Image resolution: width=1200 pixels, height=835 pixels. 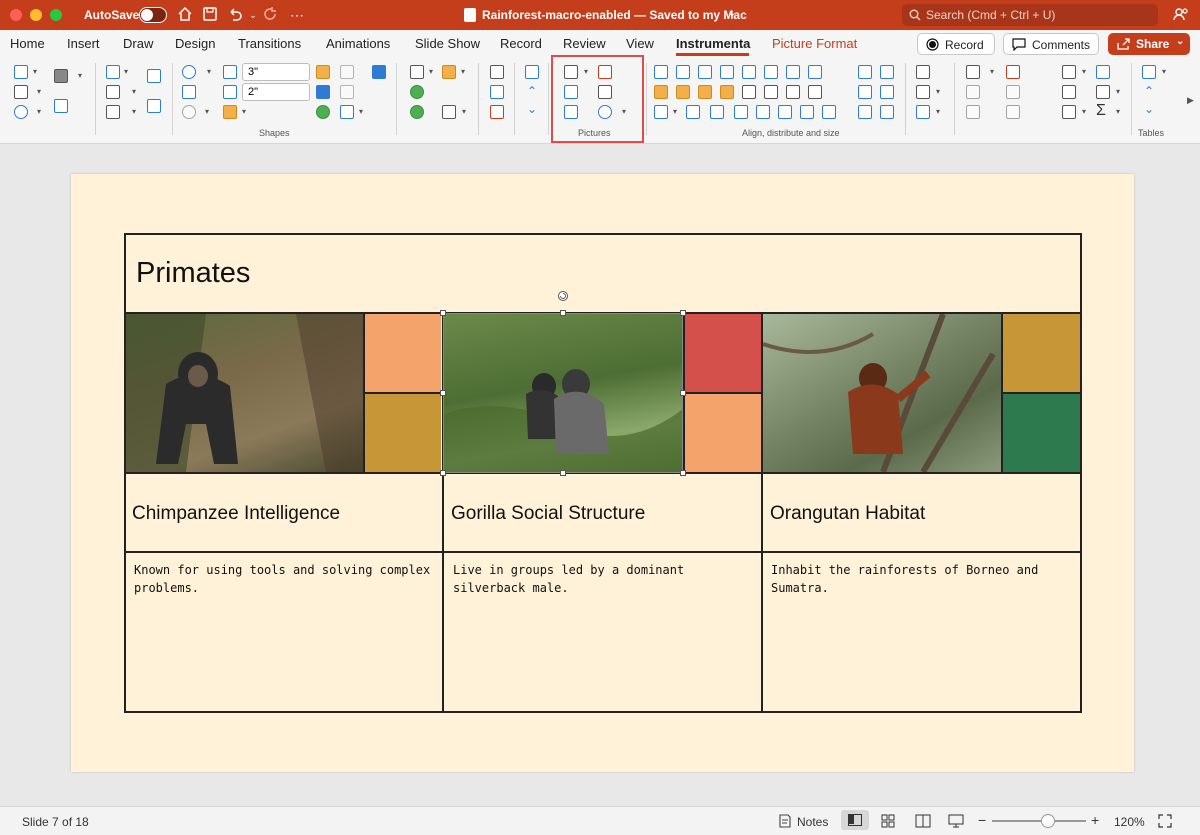 What do you see at coordinates (732, 13) in the screenshot?
I see `title-chevron-down-icon: ⌄` at bounding box center [732, 13].